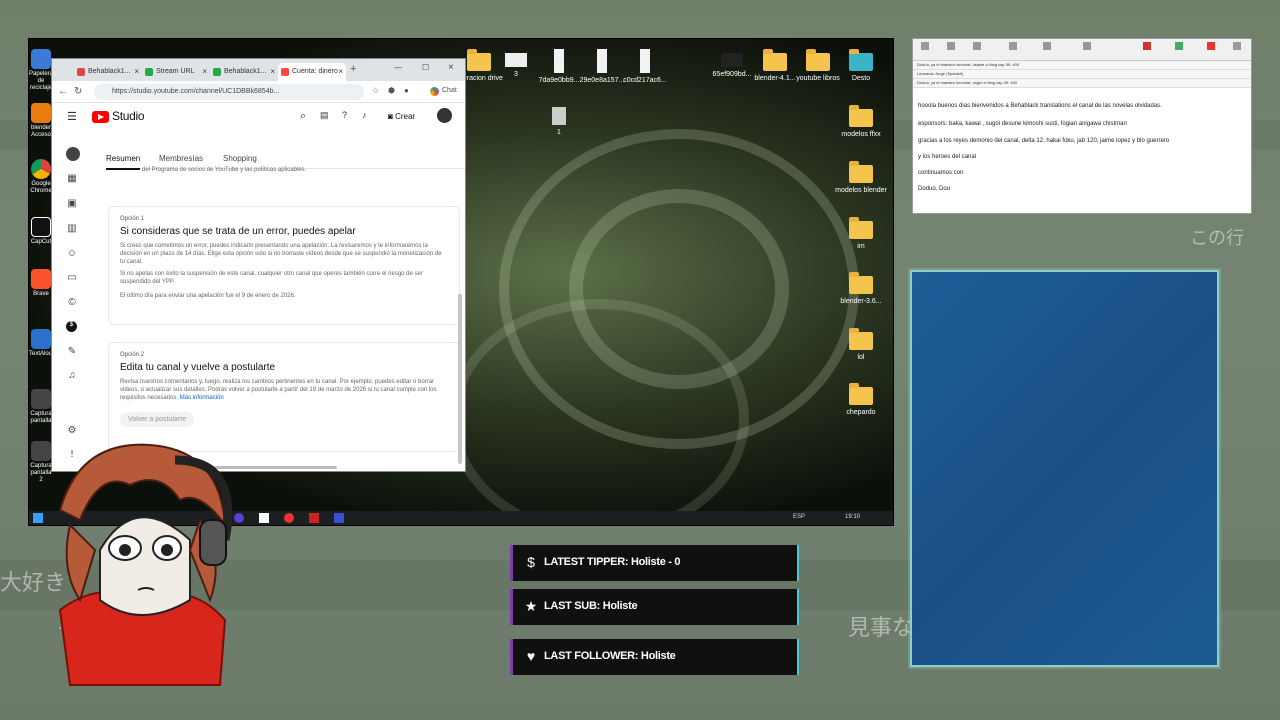 The image size is (1280, 720). Describe the element at coordinates (401, 116) in the screenshot. I see `create-button: ◙ Crear` at that location.